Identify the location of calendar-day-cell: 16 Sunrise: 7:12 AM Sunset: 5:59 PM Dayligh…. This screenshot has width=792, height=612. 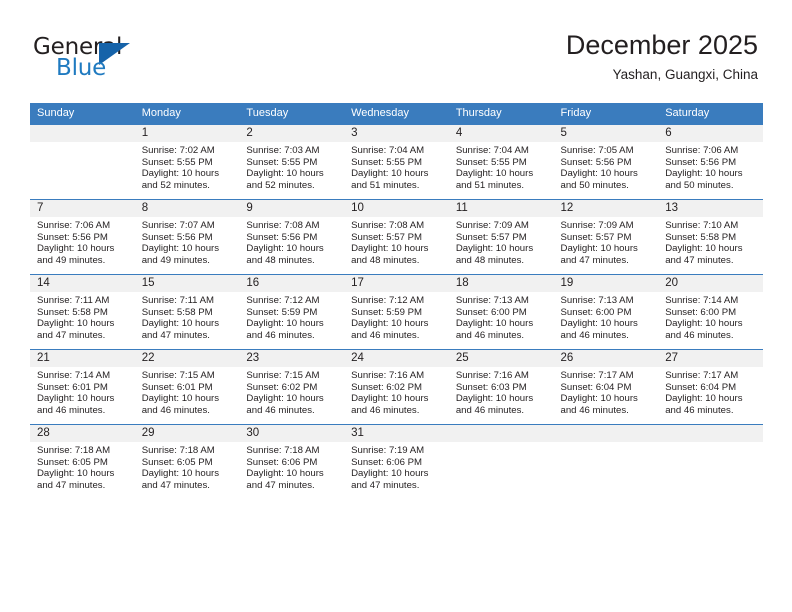
(292, 312).